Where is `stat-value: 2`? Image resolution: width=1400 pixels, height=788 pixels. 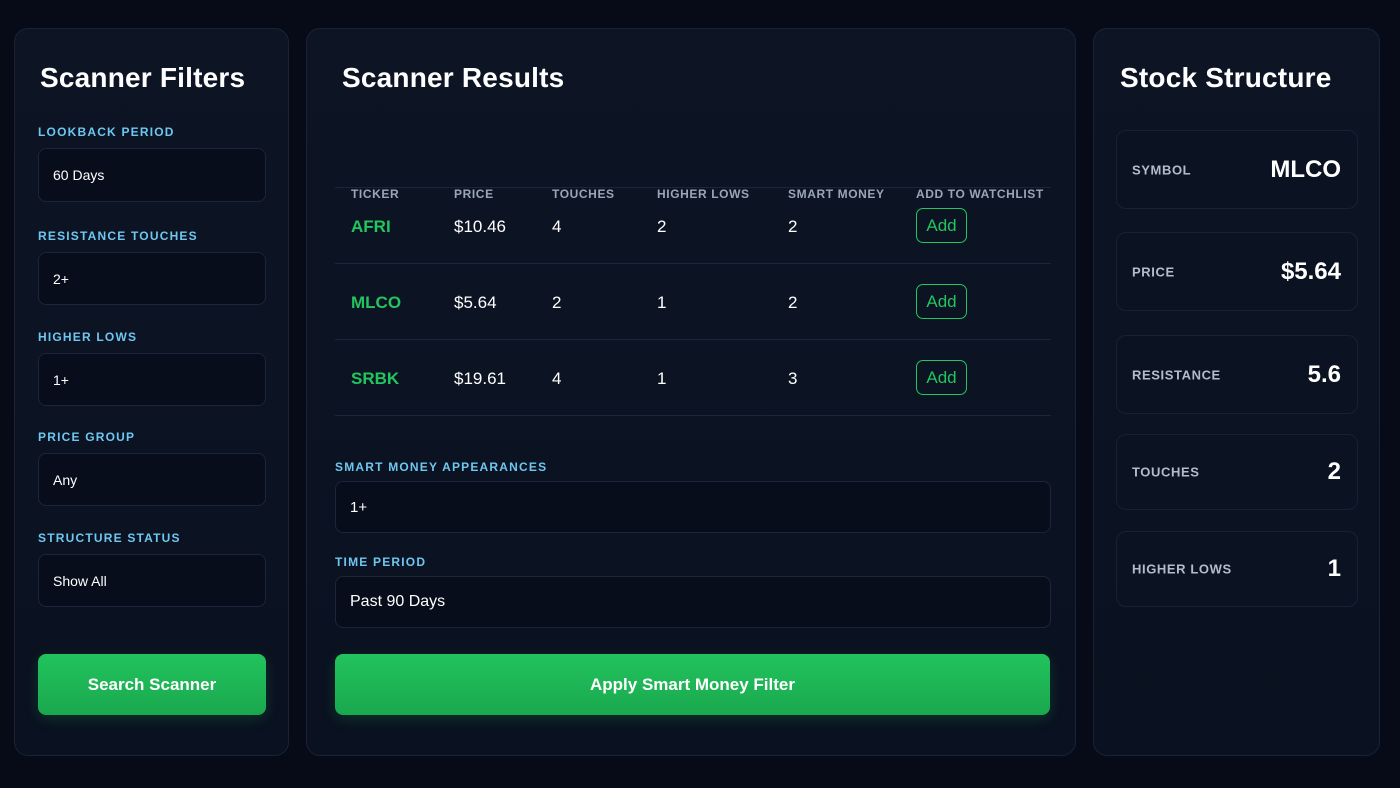
stat-value: 2 is located at coordinates (1334, 471).